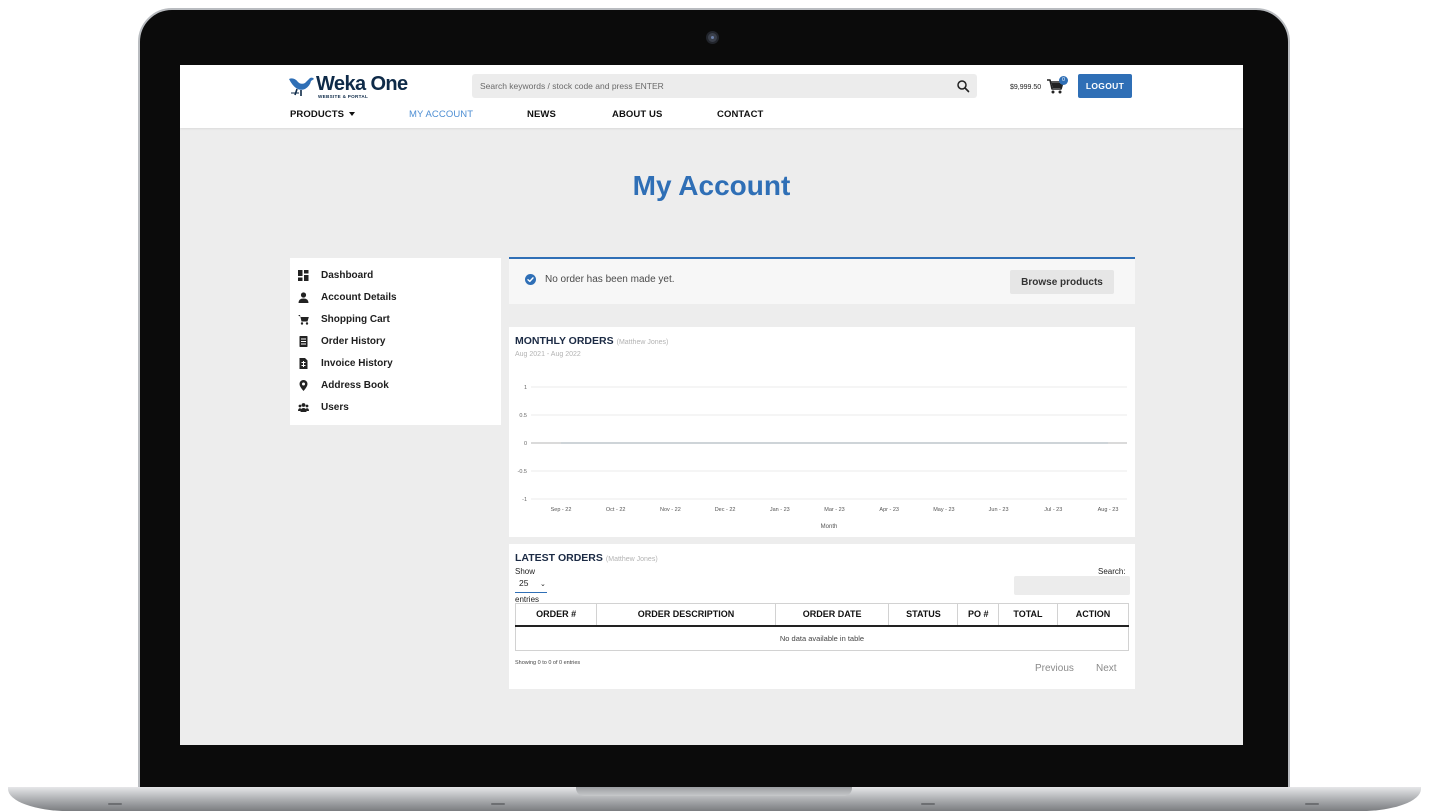 The height and width of the screenshot is (812, 1429). Describe the element at coordinates (347, 275) in the screenshot. I see `sidebar-item-label: Dashboard` at that location.